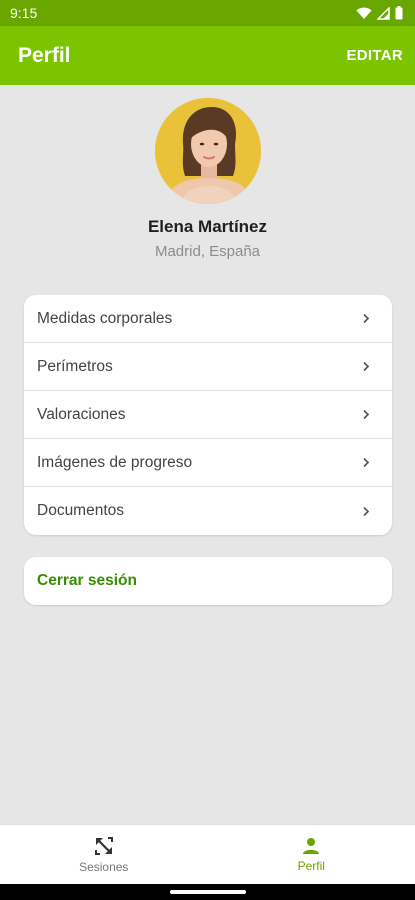  I want to click on menu-item-label: Perímetros, so click(75, 366).